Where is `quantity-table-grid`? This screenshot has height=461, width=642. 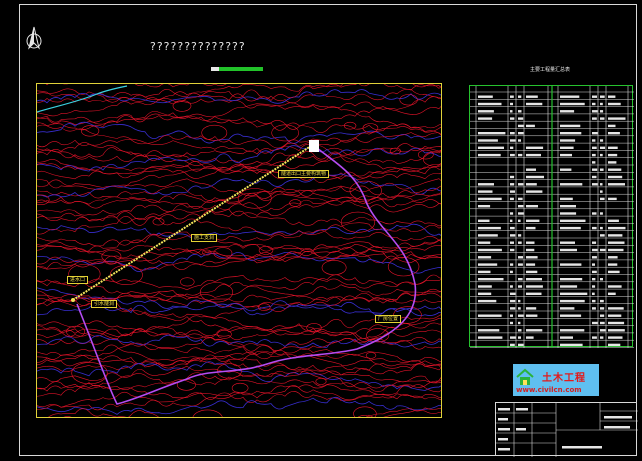
quantity-table-grid is located at coordinates (552, 217).